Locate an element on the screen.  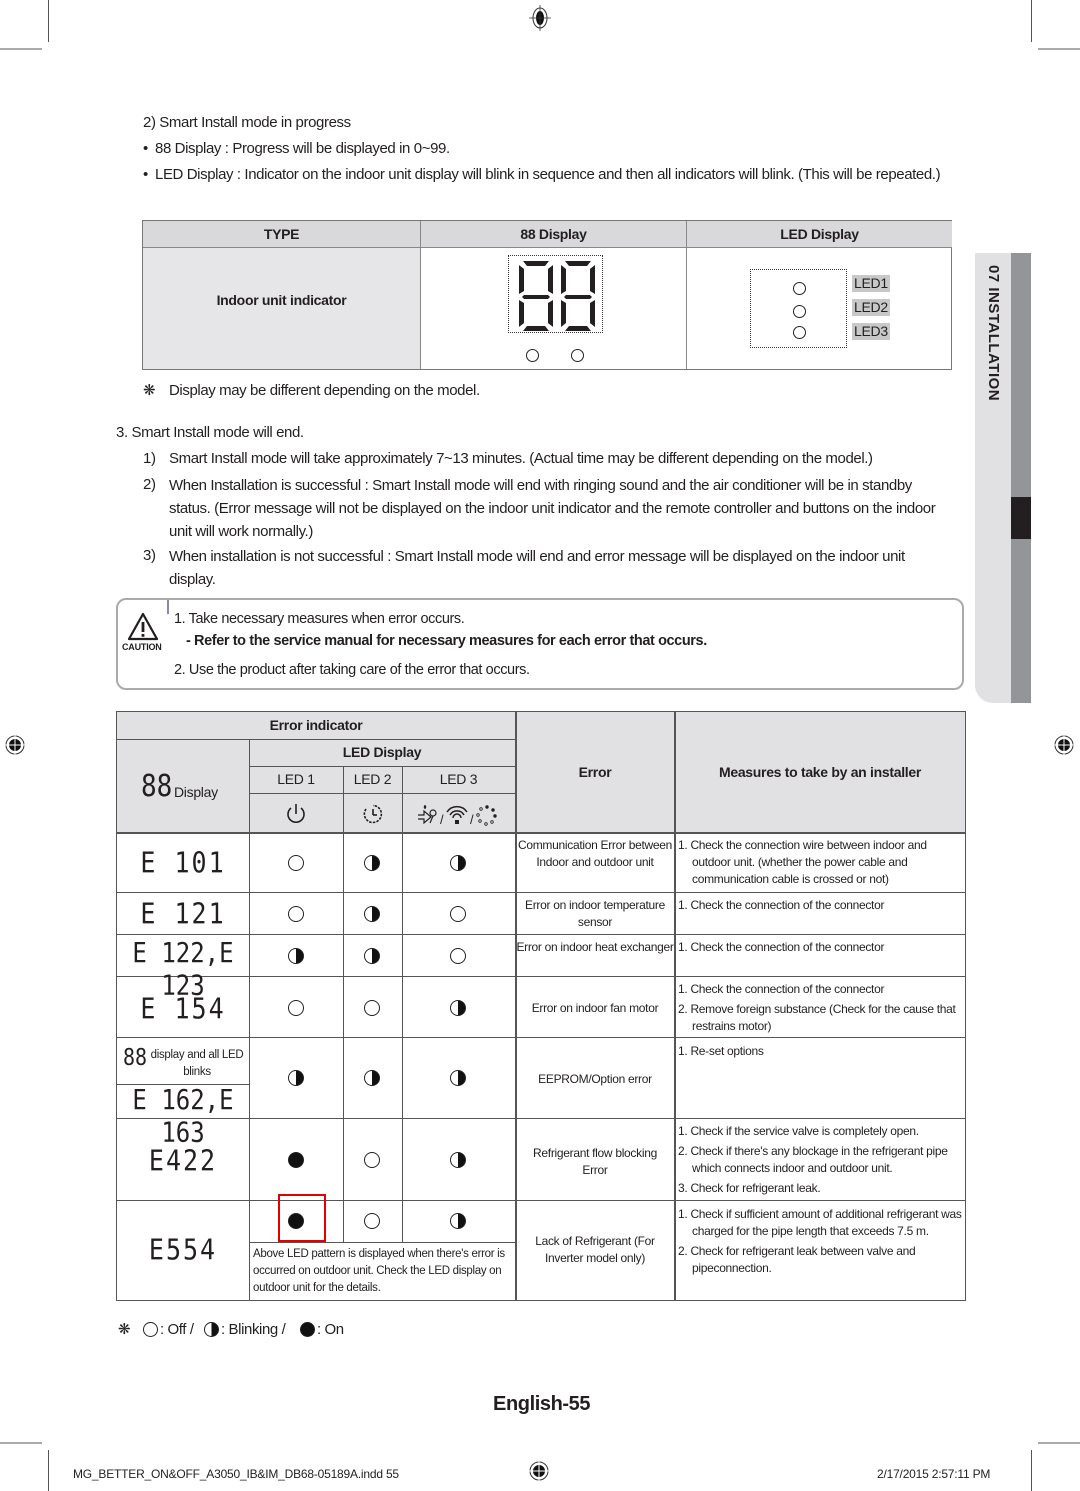
measure-item: 1. Re-set options is located at coordinates (721, 1051).